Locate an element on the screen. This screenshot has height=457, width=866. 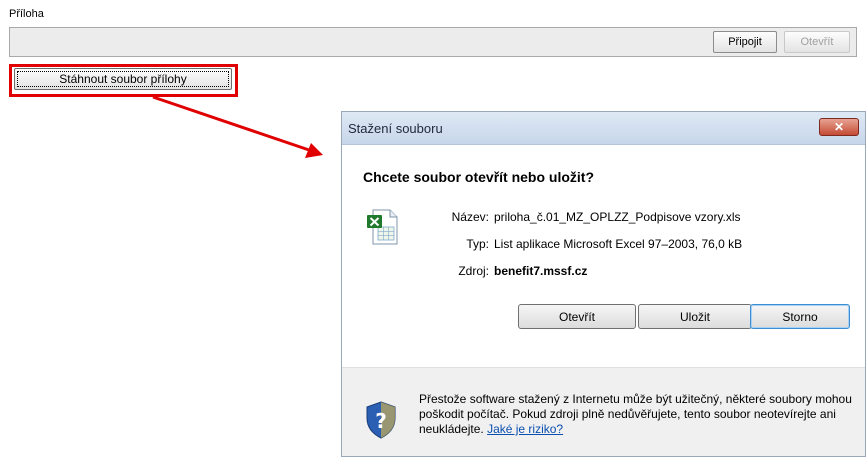
file-source-label: Zdroj: is located at coordinates (473, 271).